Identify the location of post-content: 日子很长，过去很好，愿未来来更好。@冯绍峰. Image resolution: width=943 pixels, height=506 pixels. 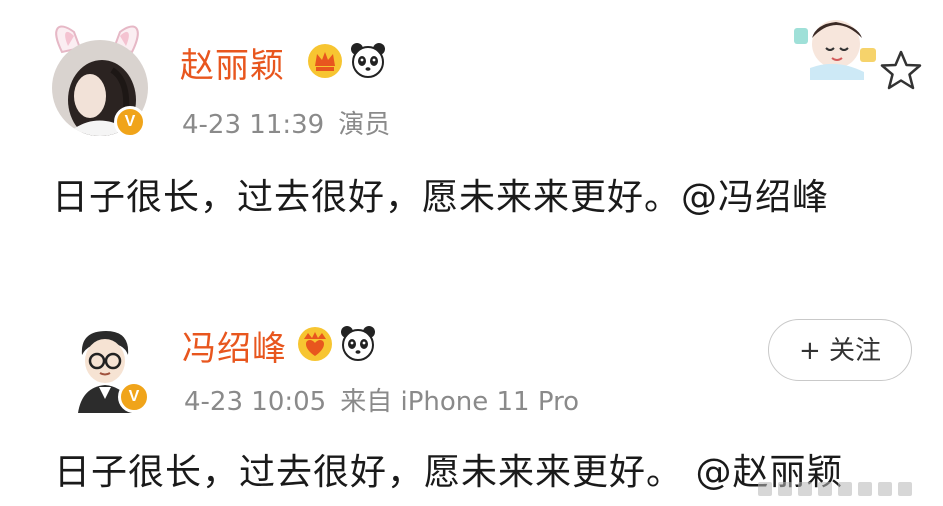
(441, 197).